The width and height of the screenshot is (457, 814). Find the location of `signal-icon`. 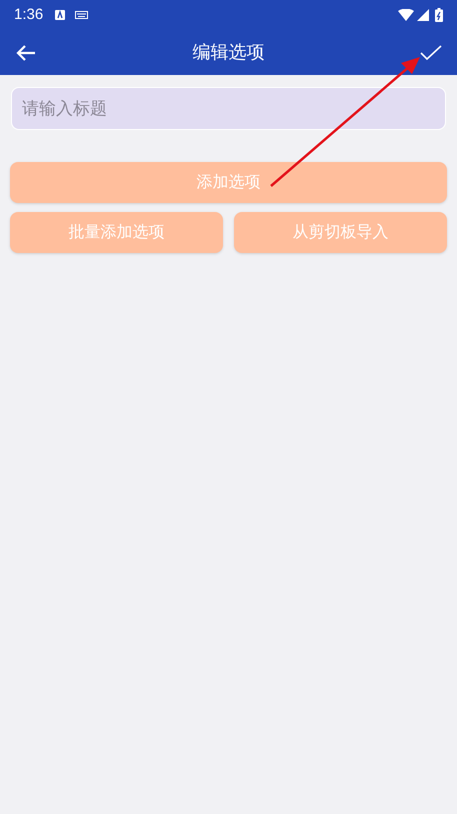

signal-icon is located at coordinates (423, 15).